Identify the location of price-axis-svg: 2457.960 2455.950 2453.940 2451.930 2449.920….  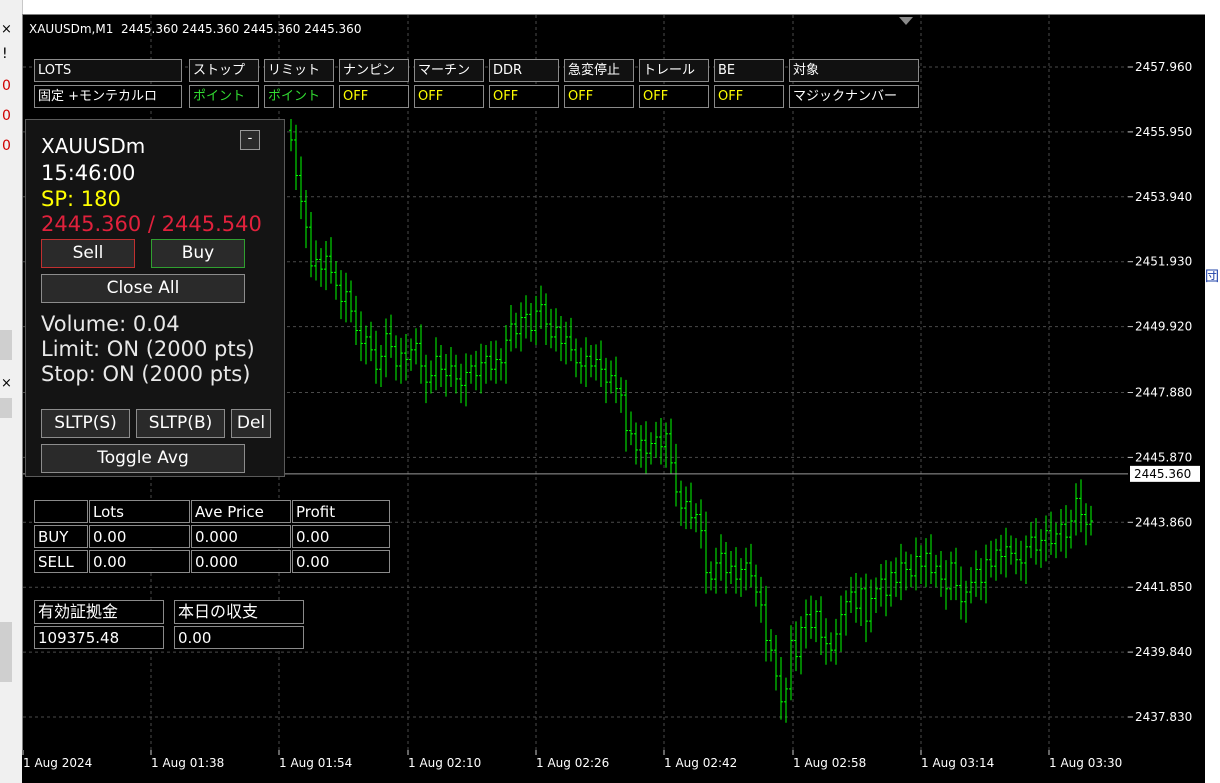
(1164, 392).